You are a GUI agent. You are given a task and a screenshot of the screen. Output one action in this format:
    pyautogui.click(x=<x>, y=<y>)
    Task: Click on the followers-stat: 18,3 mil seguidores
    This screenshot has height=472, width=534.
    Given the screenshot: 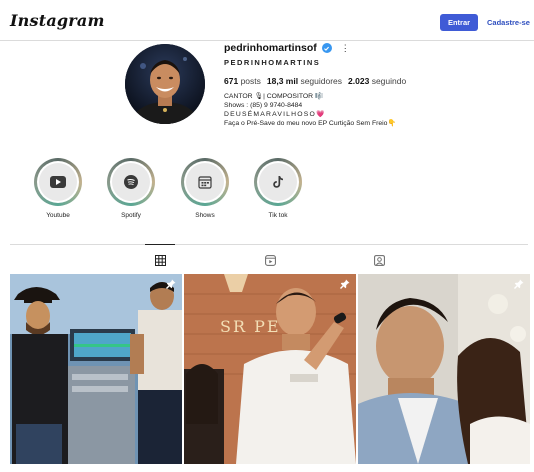 What is the action you would take?
    pyautogui.click(x=304, y=81)
    